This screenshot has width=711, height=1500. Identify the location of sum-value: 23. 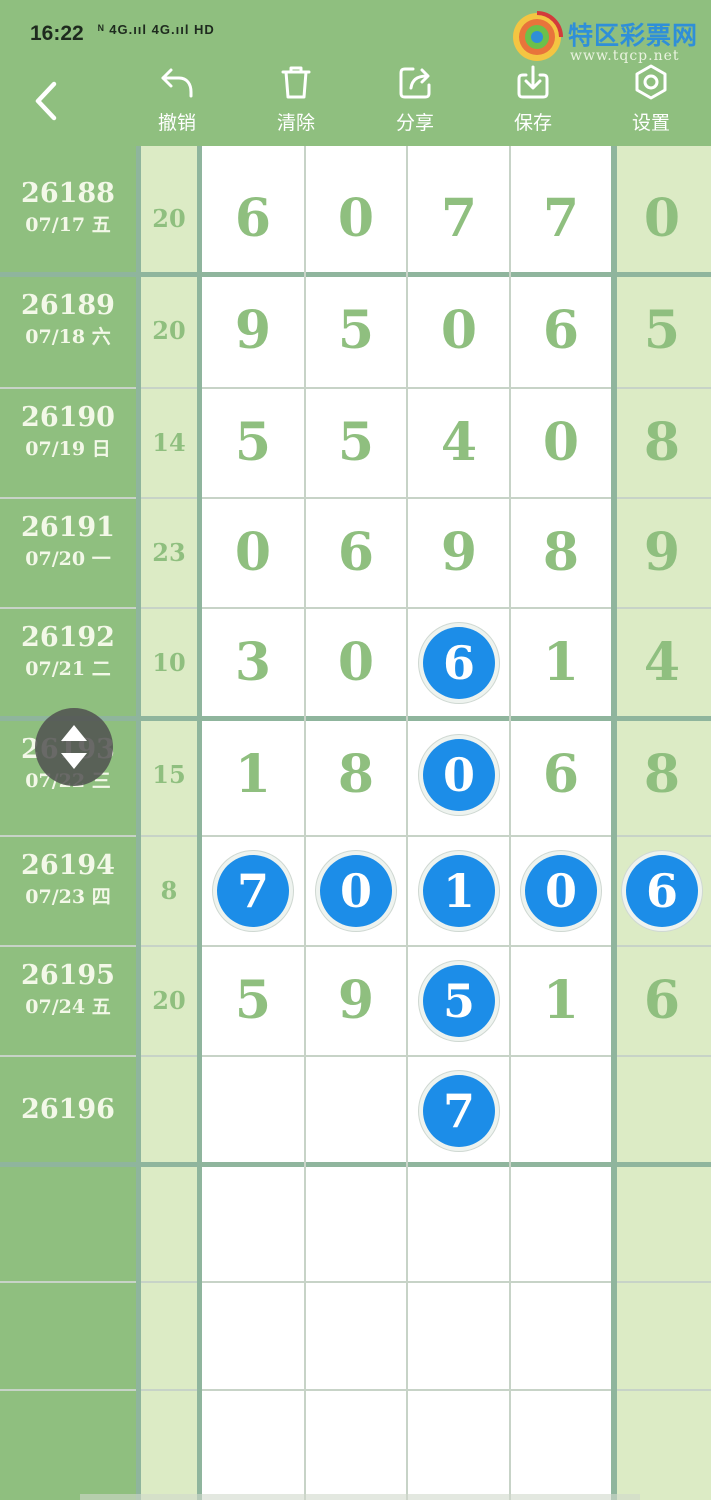
(169, 552).